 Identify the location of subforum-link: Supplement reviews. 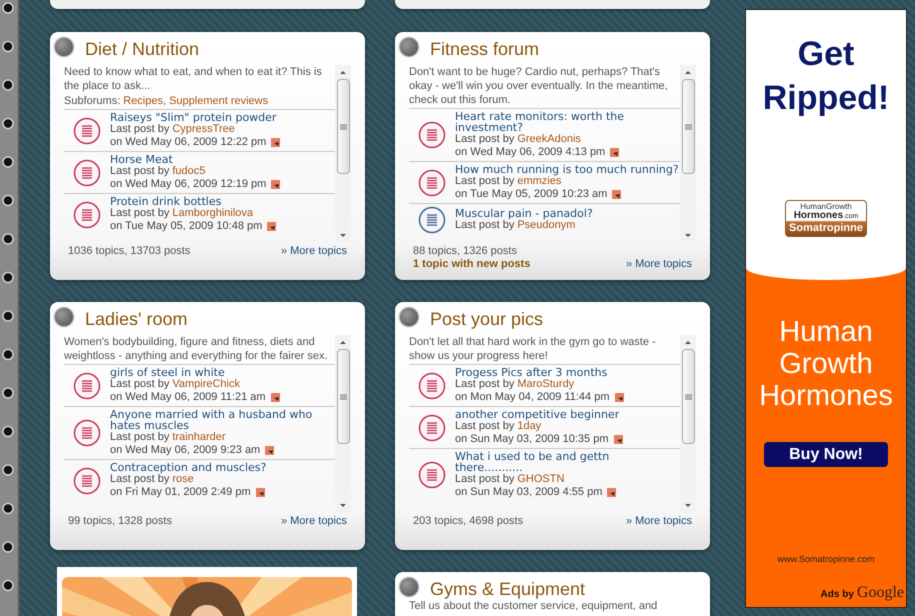
(218, 101).